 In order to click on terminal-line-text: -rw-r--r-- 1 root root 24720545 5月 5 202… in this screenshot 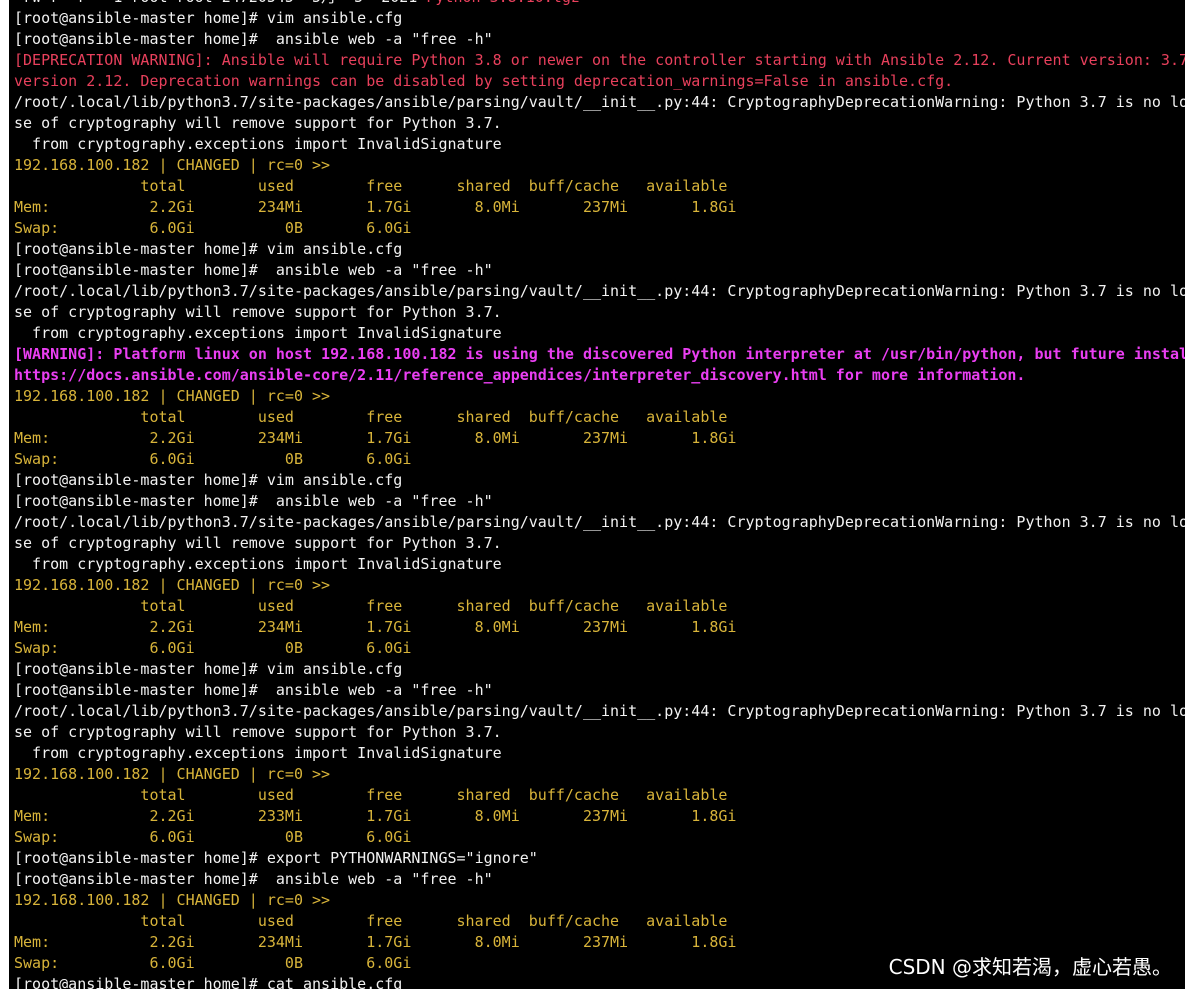, I will do `click(220, 3)`.